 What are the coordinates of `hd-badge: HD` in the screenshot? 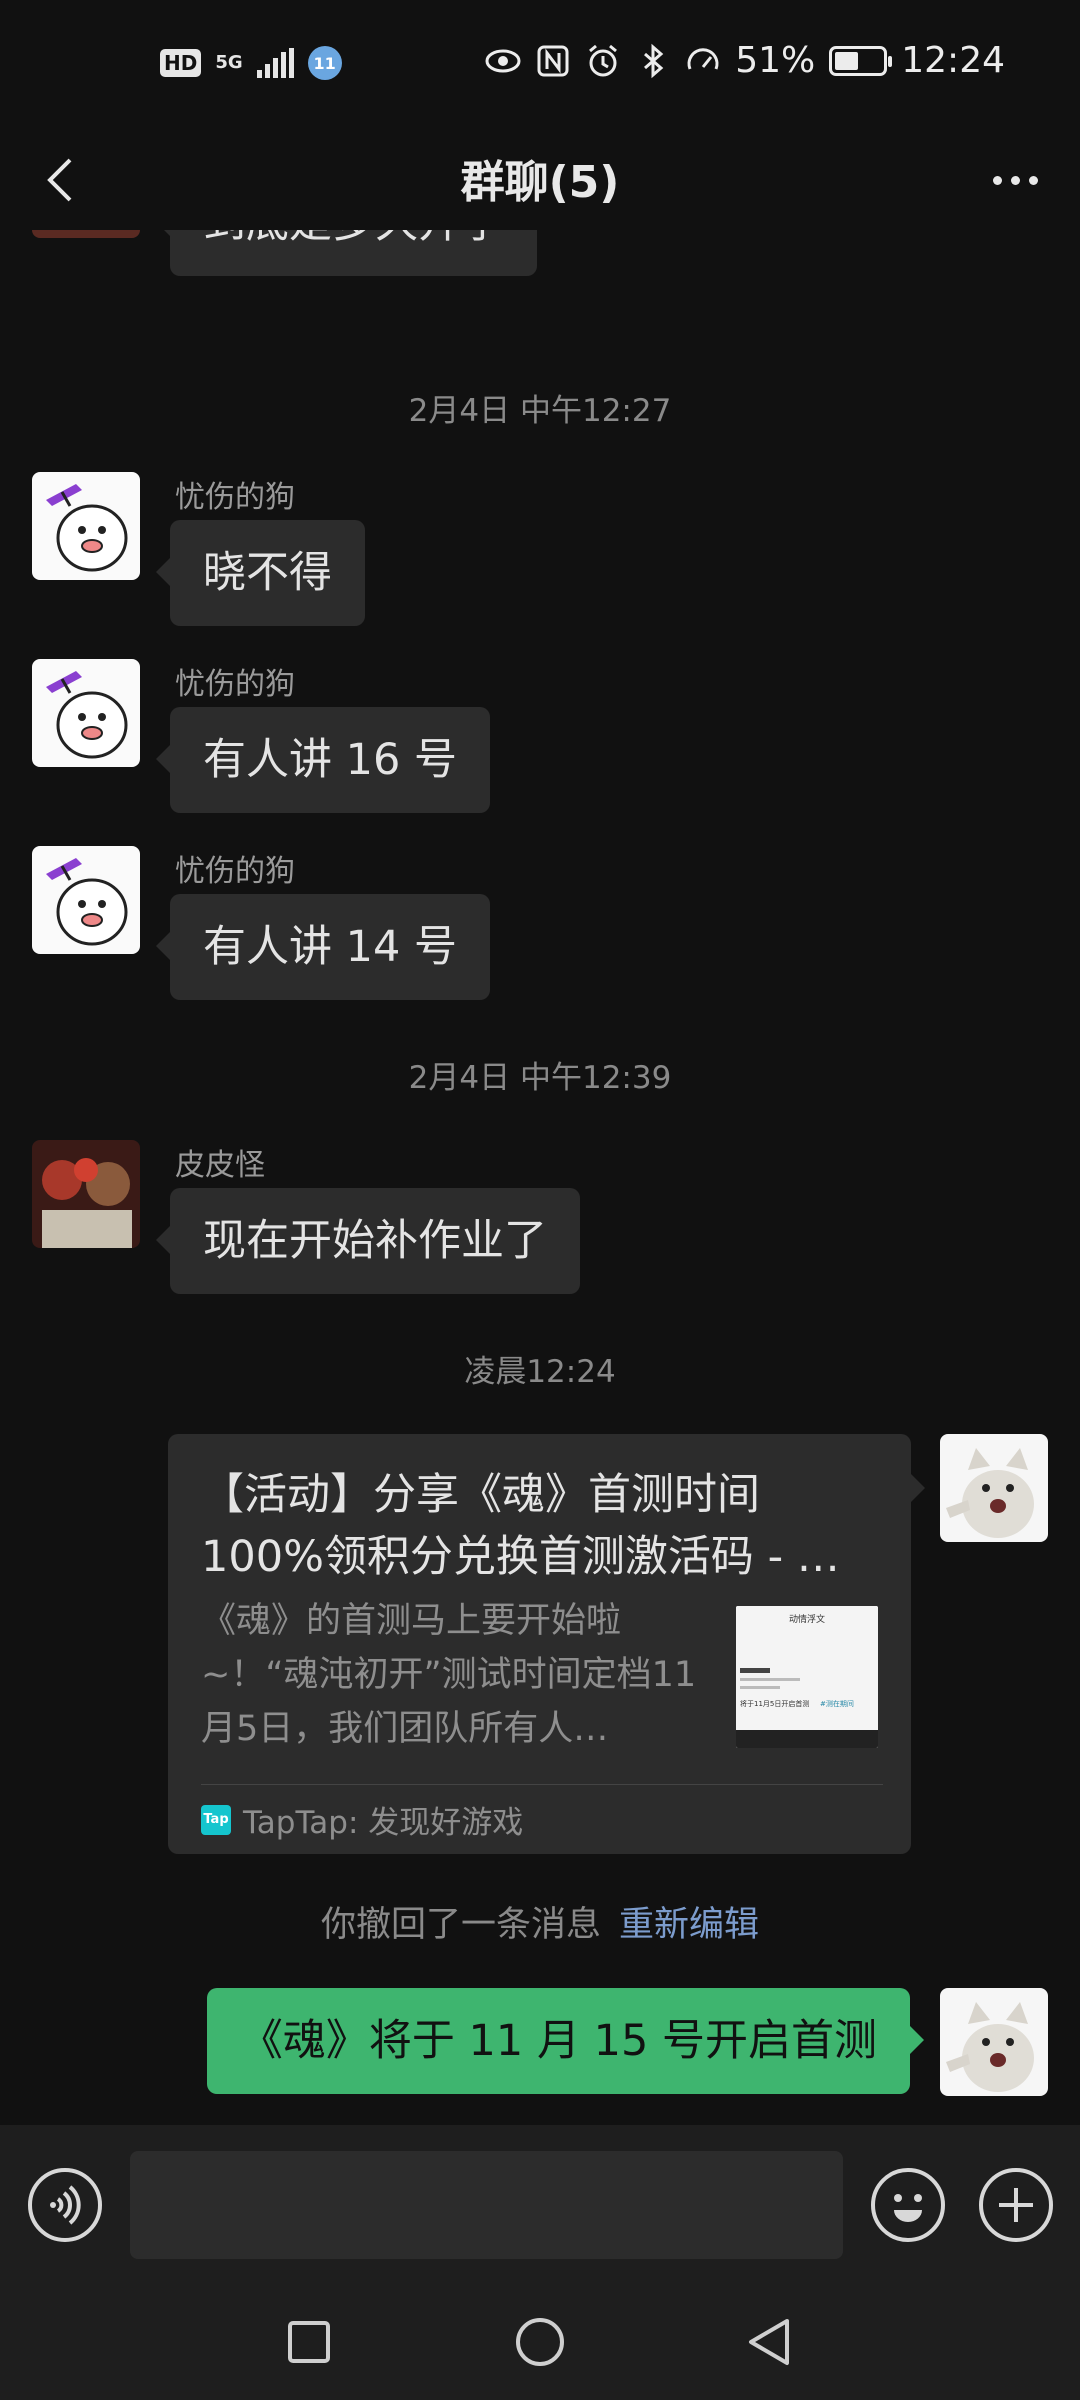 It's located at (181, 63).